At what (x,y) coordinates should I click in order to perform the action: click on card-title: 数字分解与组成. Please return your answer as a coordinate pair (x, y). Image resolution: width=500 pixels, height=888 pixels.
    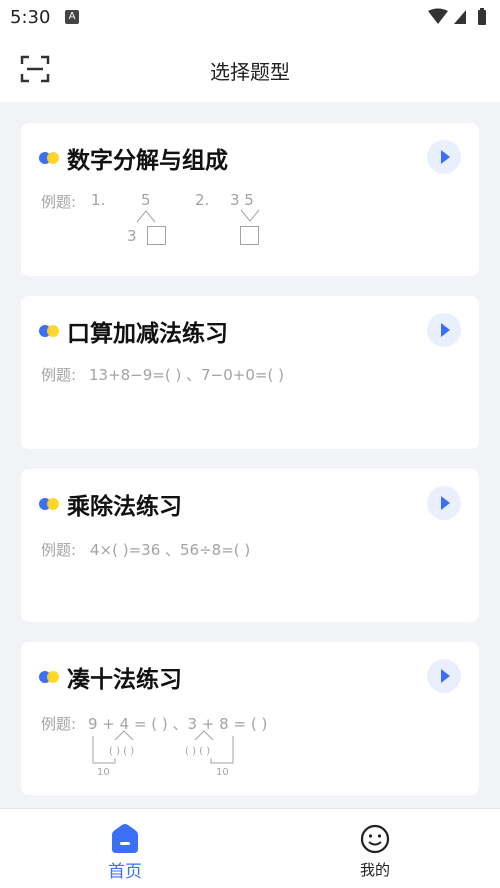
    Looking at the image, I should click on (147, 161).